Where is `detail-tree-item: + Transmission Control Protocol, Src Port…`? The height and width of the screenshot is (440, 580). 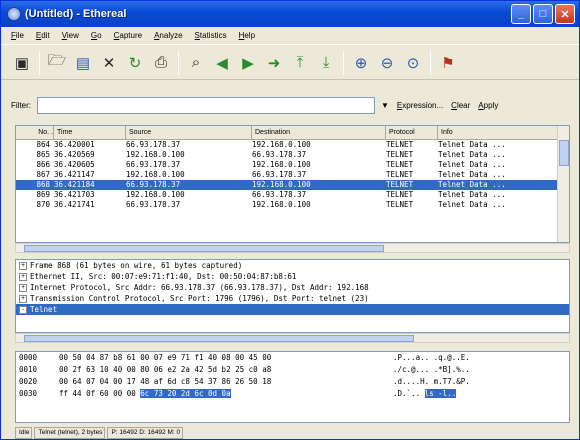 detail-tree-item: + Transmission Control Protocol, Src Port… is located at coordinates (292, 298).